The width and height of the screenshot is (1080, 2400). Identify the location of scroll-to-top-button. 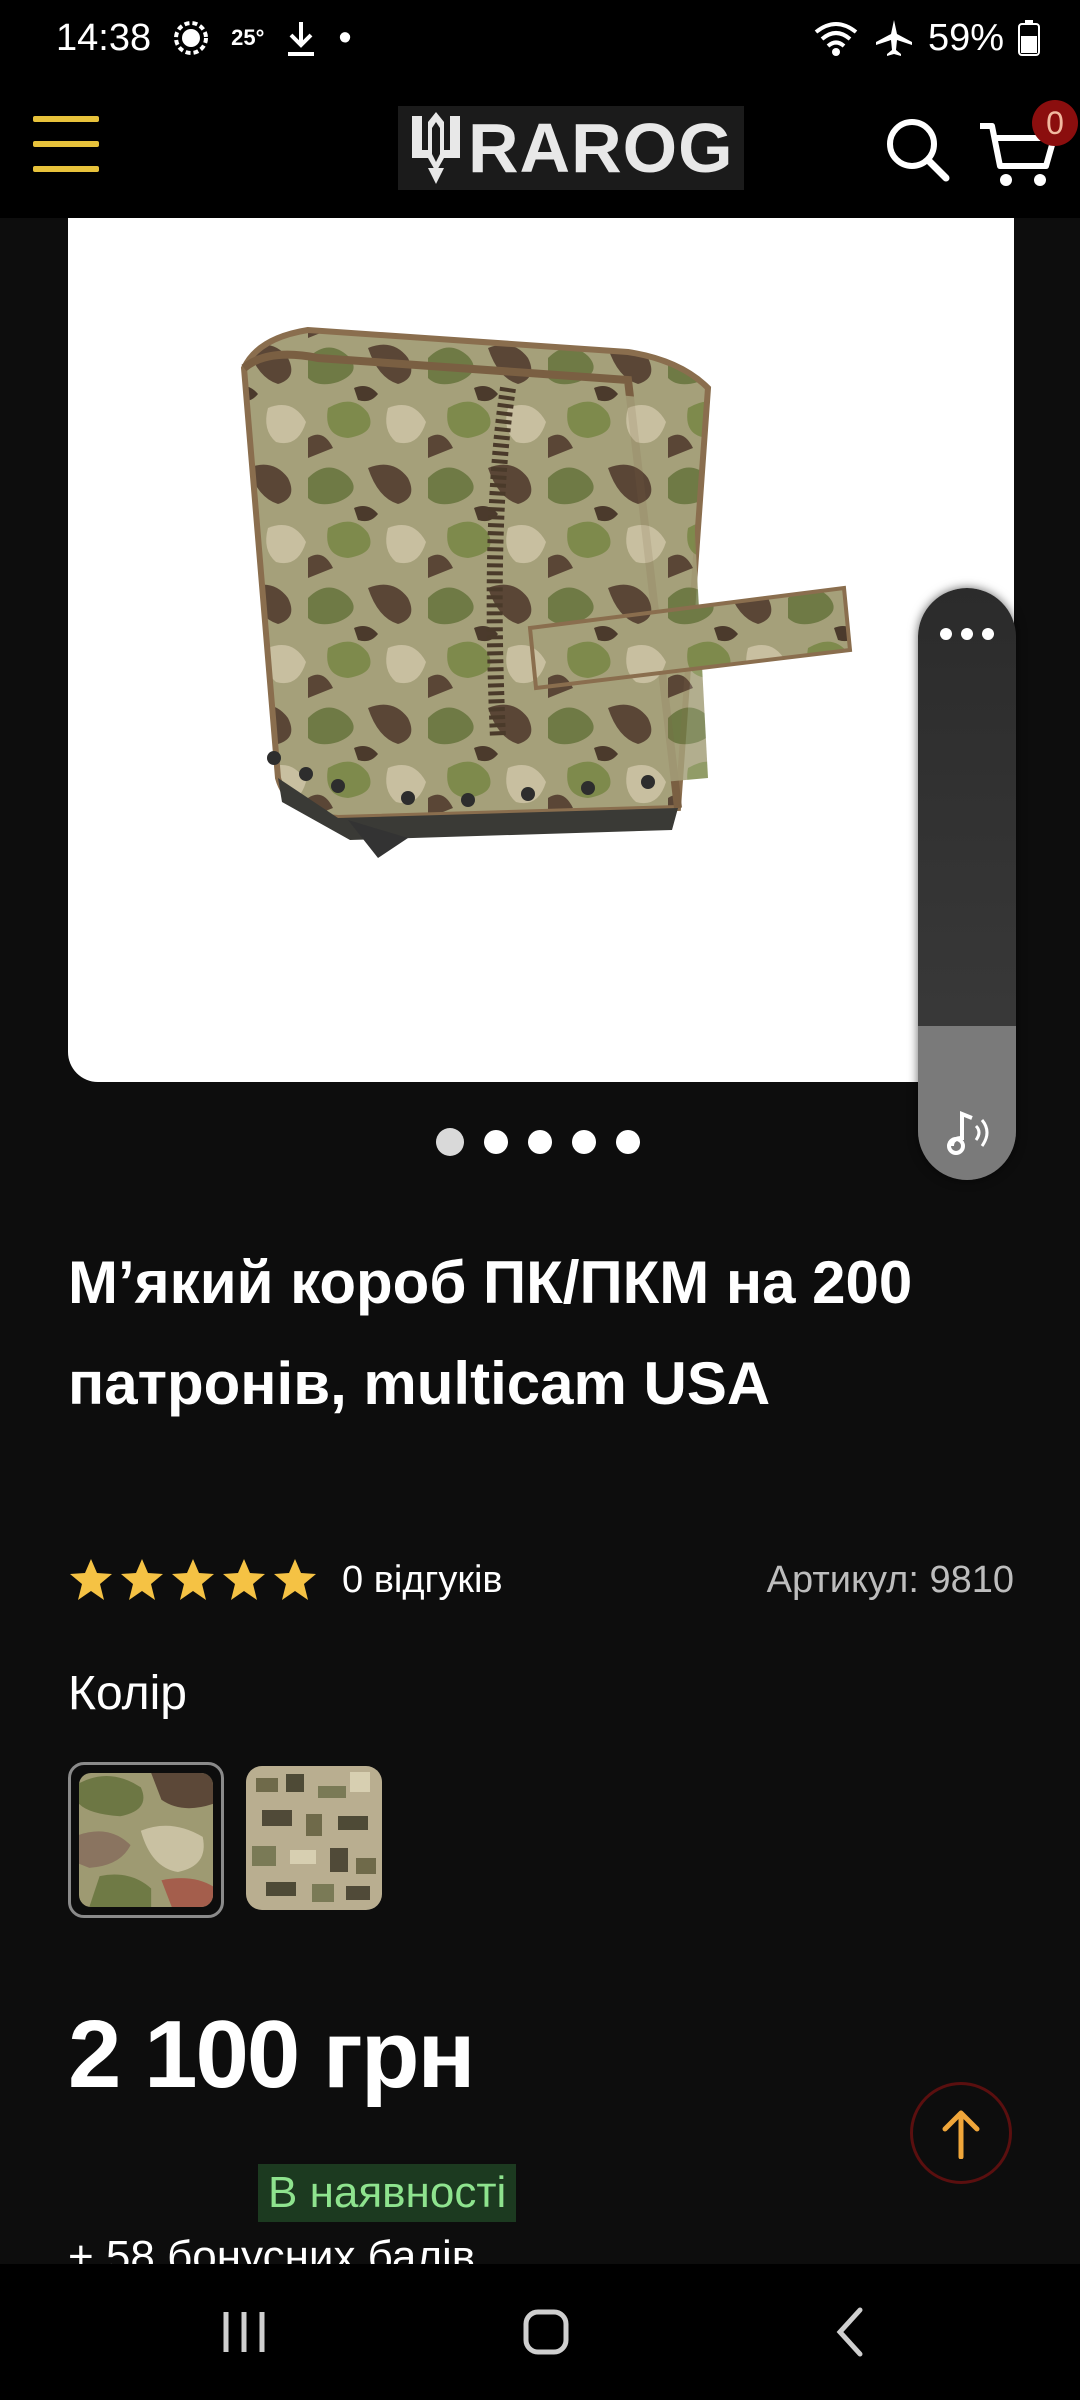
(961, 2133).